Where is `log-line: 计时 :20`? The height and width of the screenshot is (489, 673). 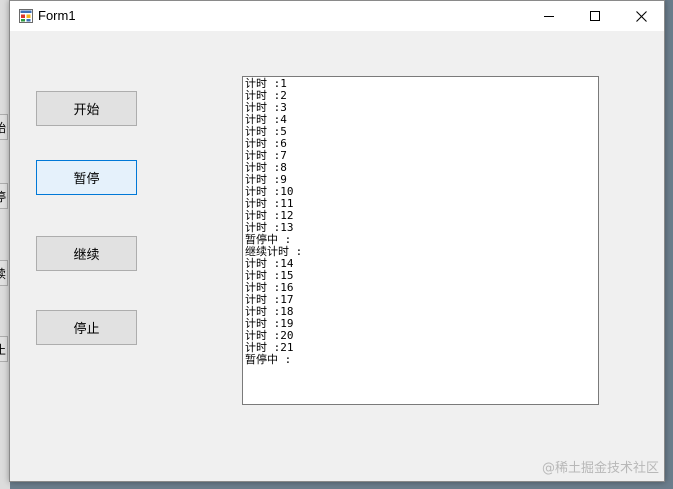
log-line: 计时 :20 is located at coordinates (269, 335).